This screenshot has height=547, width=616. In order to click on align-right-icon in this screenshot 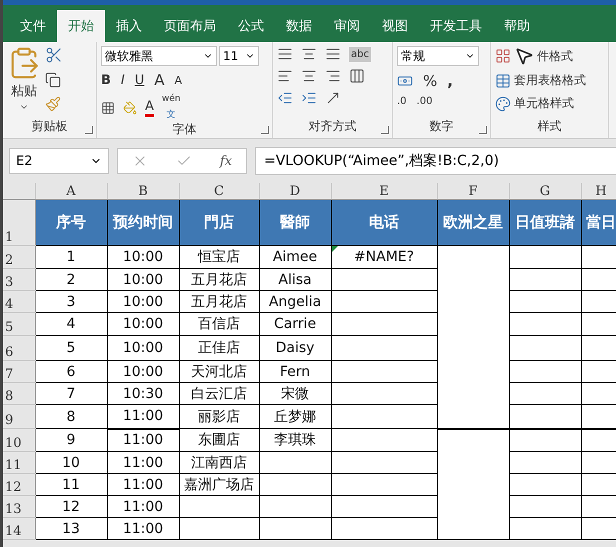, I will do `click(333, 76)`.